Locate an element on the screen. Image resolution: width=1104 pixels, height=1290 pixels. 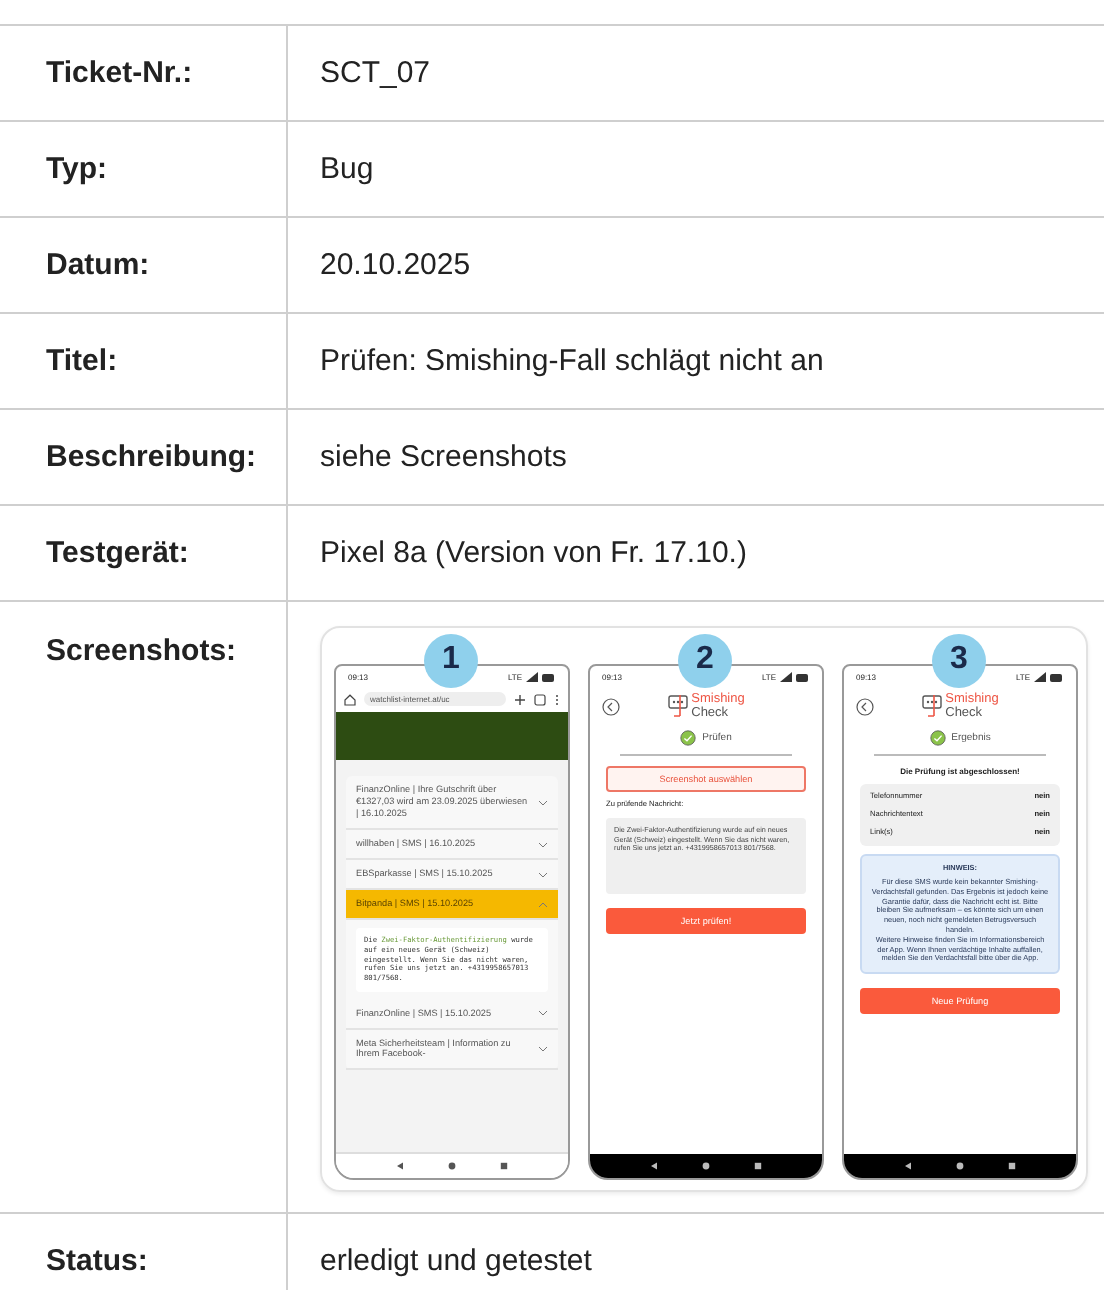
field-value: Bug is located at coordinates (347, 169).